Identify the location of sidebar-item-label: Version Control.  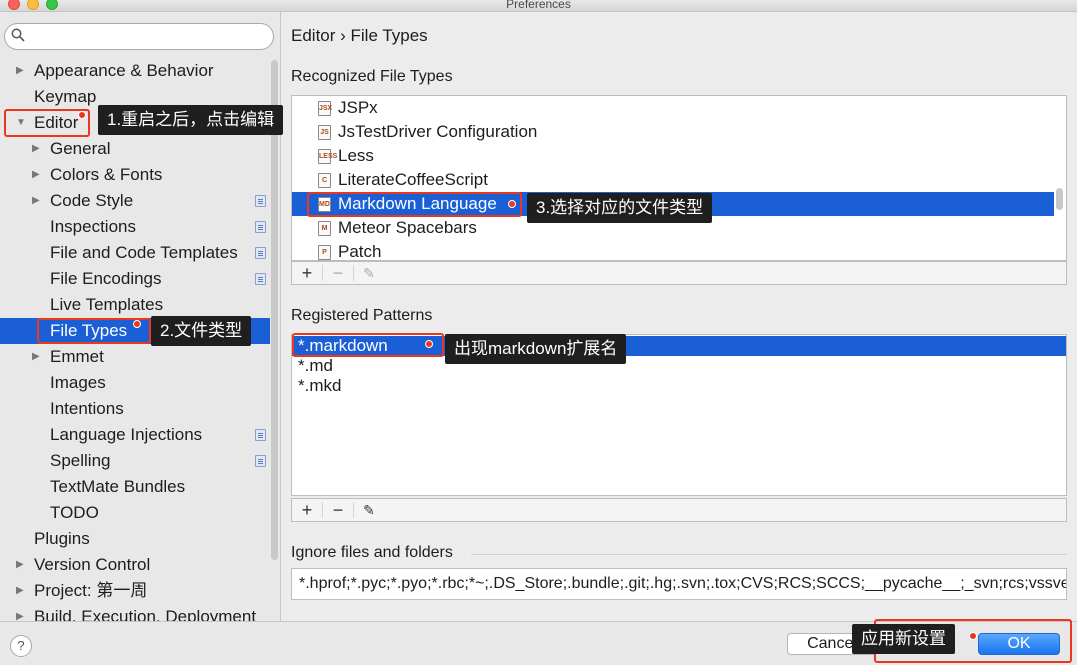
(92, 564).